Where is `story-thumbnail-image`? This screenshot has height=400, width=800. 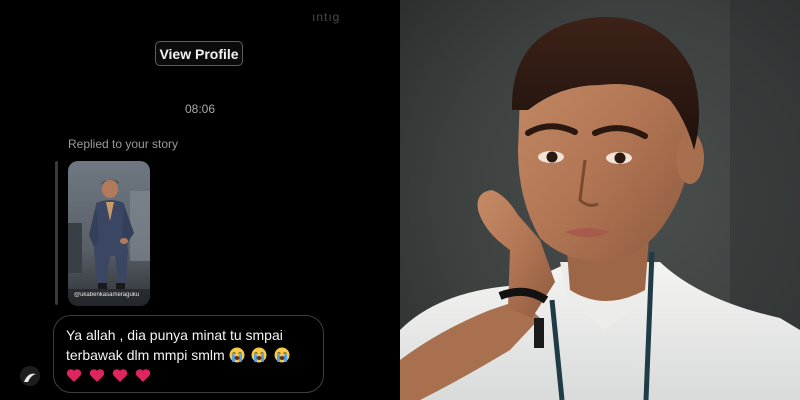 story-thumbnail-image is located at coordinates (109, 233).